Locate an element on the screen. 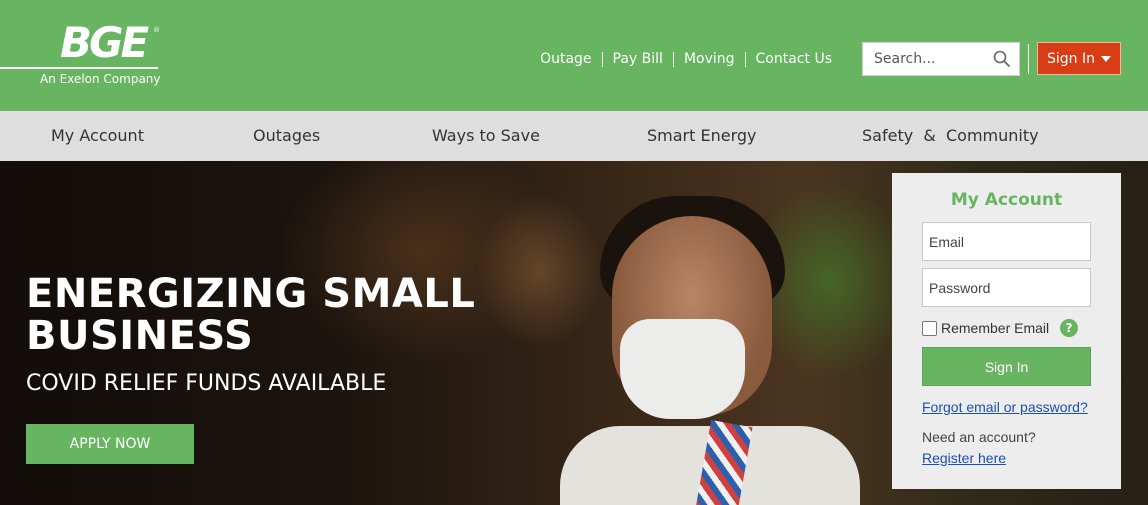 The width and height of the screenshot is (1148, 505). help-icon: ? is located at coordinates (1069, 328).